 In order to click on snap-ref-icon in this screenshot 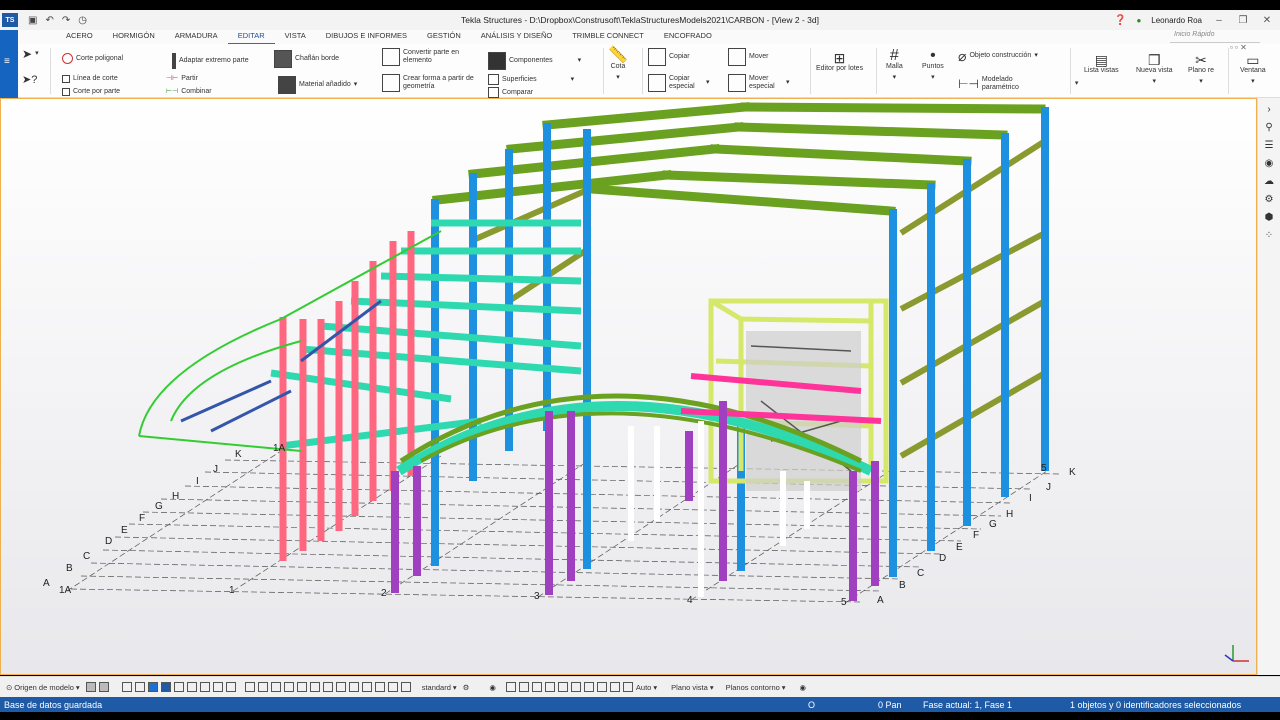, I will do `click(353, 687)`.